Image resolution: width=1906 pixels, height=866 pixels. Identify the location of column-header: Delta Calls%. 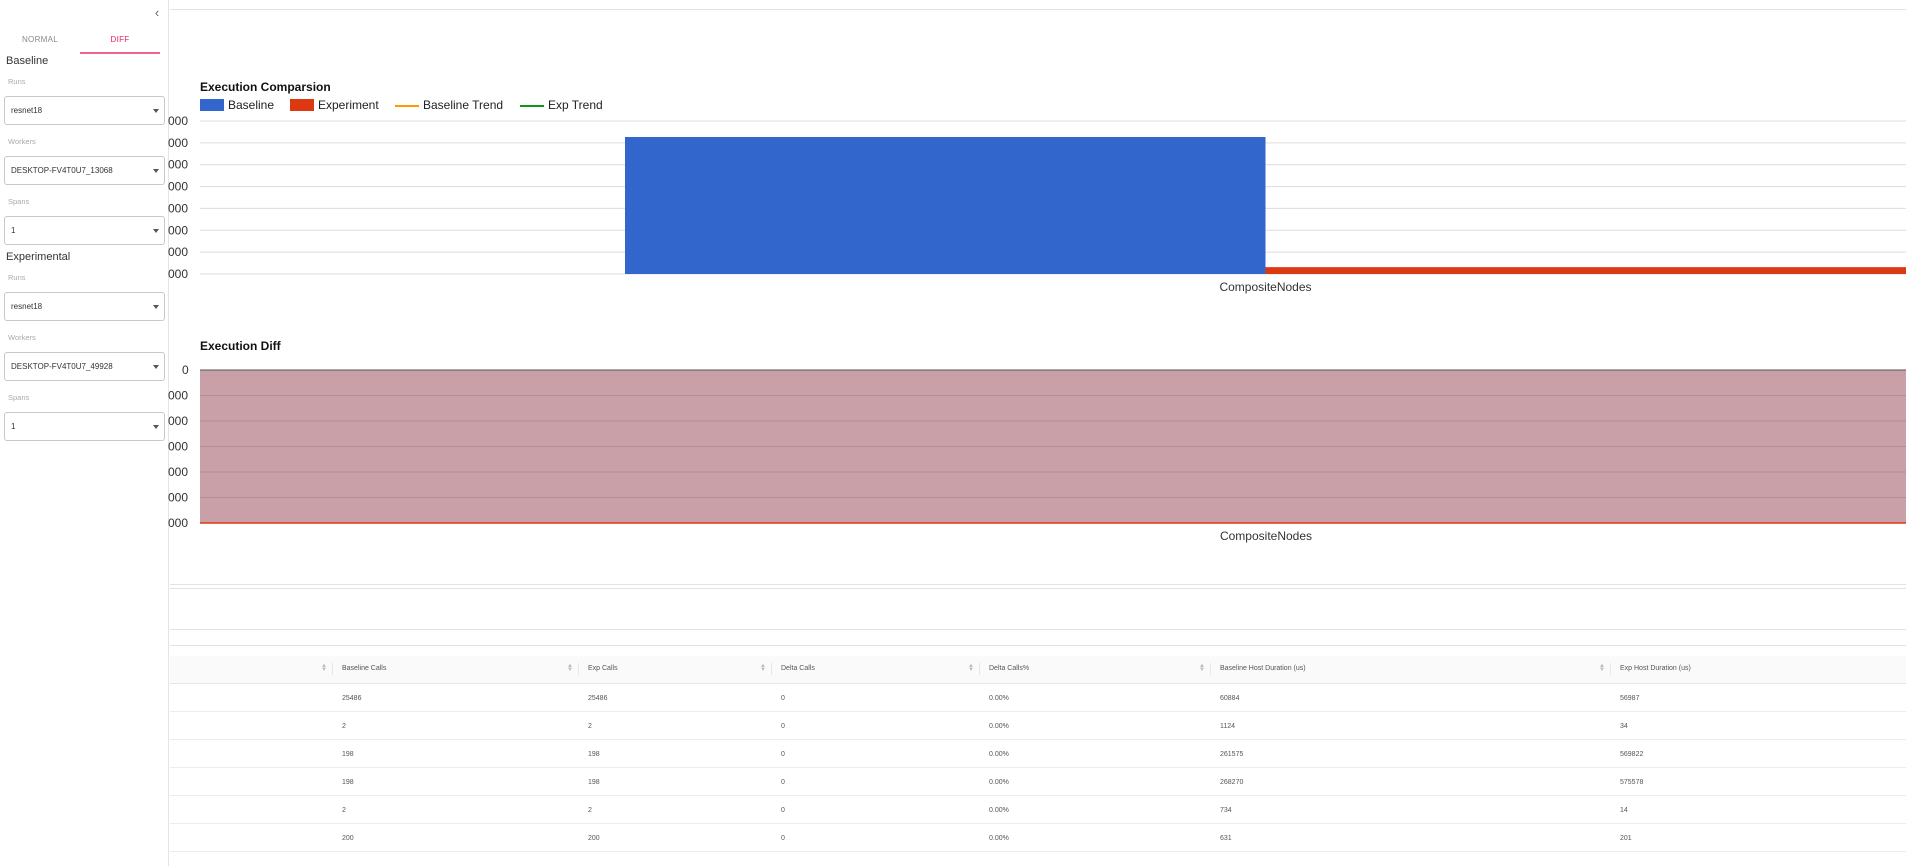
(1009, 668).